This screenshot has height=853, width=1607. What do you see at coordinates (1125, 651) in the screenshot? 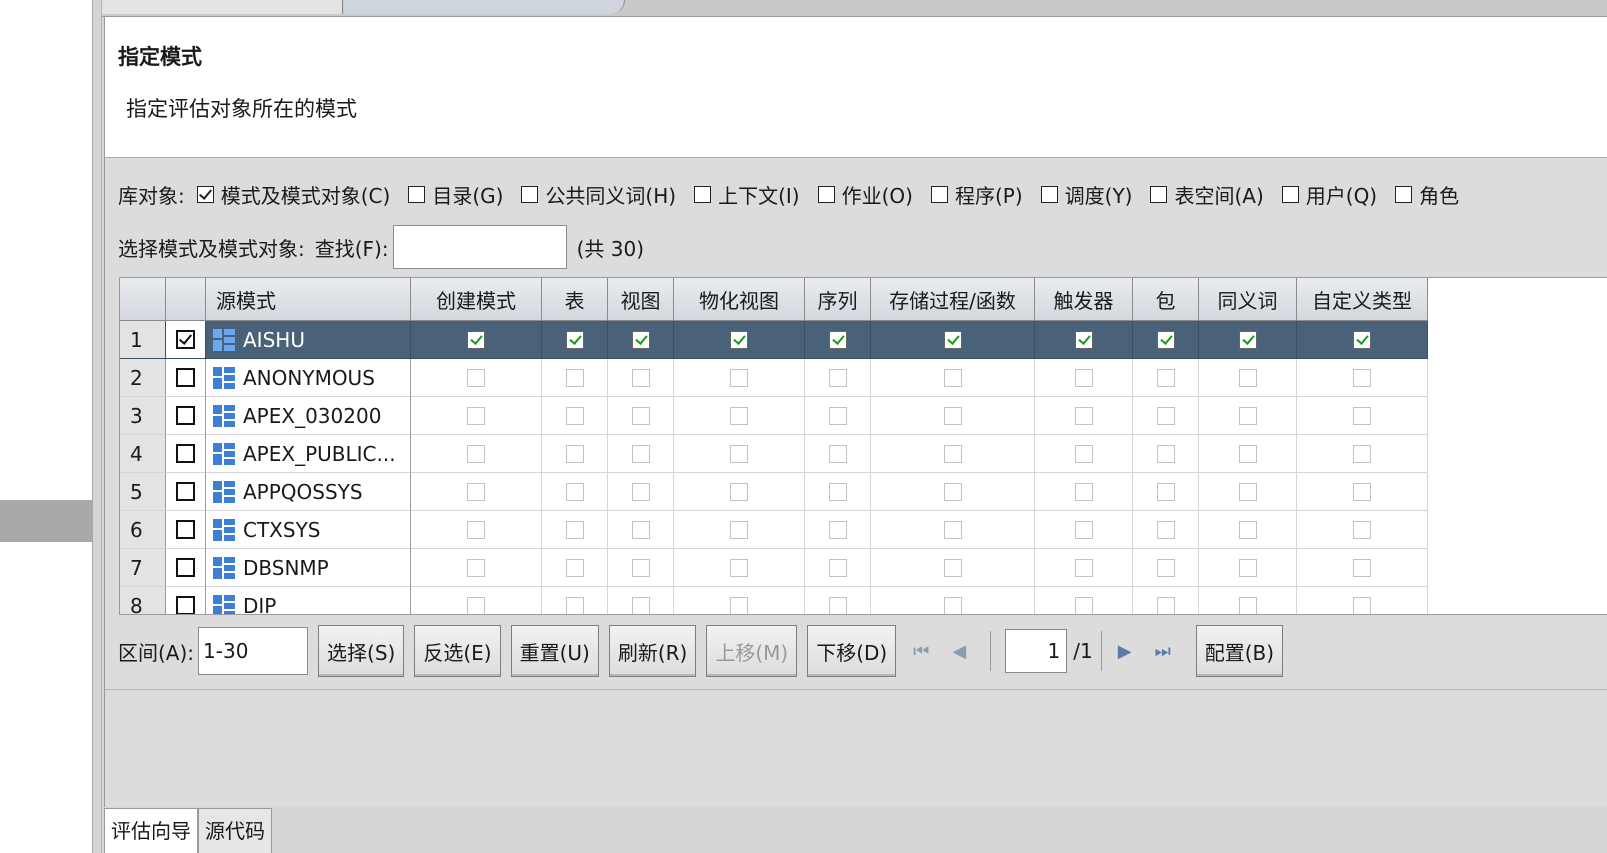
I see `next-page-icon: ▶` at bounding box center [1125, 651].